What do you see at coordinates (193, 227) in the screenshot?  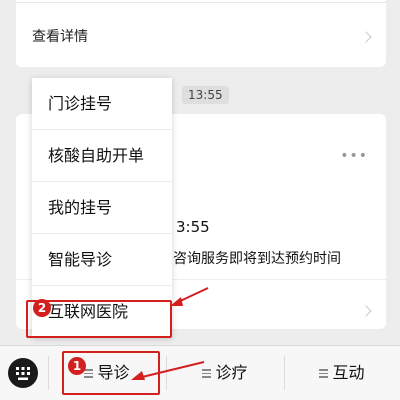 I see `appointment-time: 3:55` at bounding box center [193, 227].